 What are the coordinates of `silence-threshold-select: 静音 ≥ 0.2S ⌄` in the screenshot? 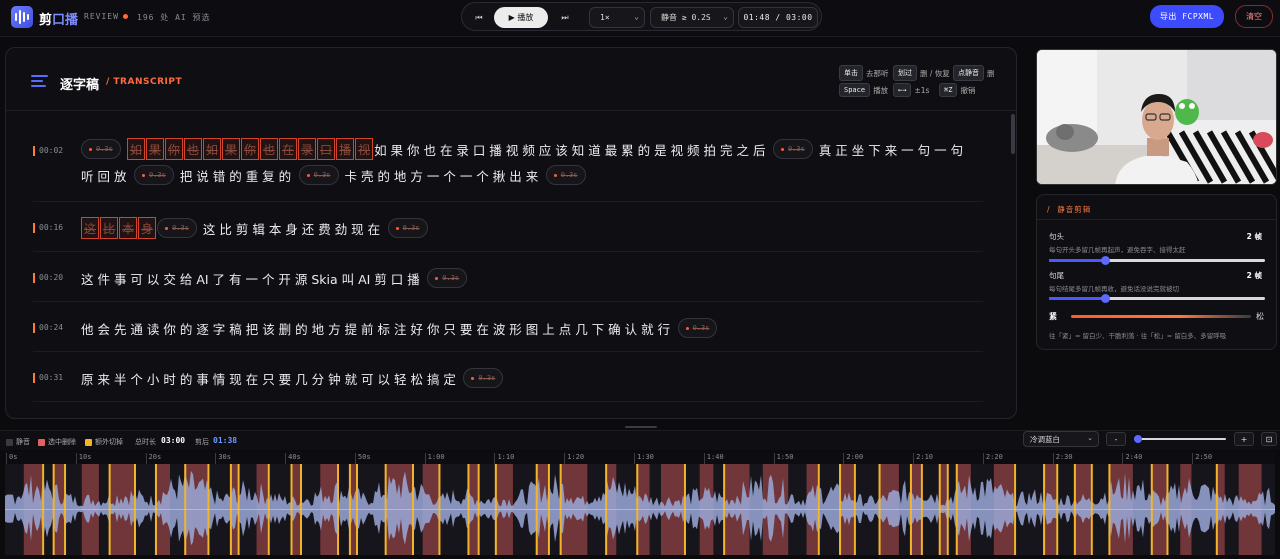 It's located at (692, 17).